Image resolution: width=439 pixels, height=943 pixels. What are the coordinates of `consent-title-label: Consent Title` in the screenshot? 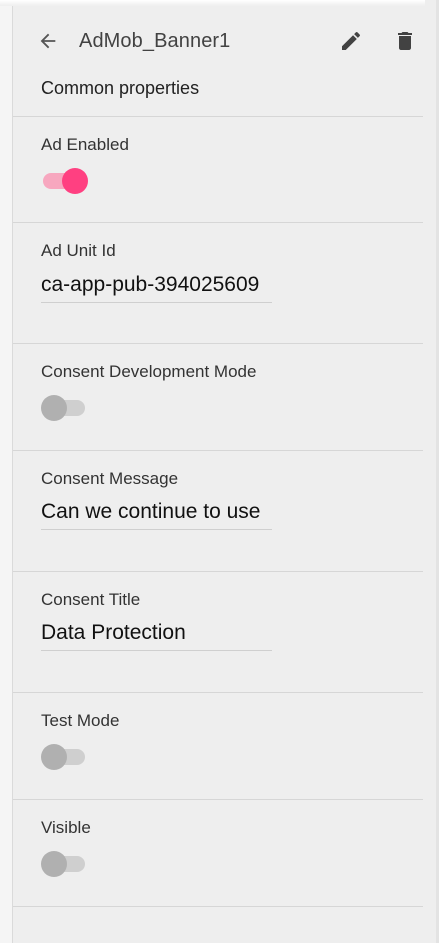 It's located at (91, 599).